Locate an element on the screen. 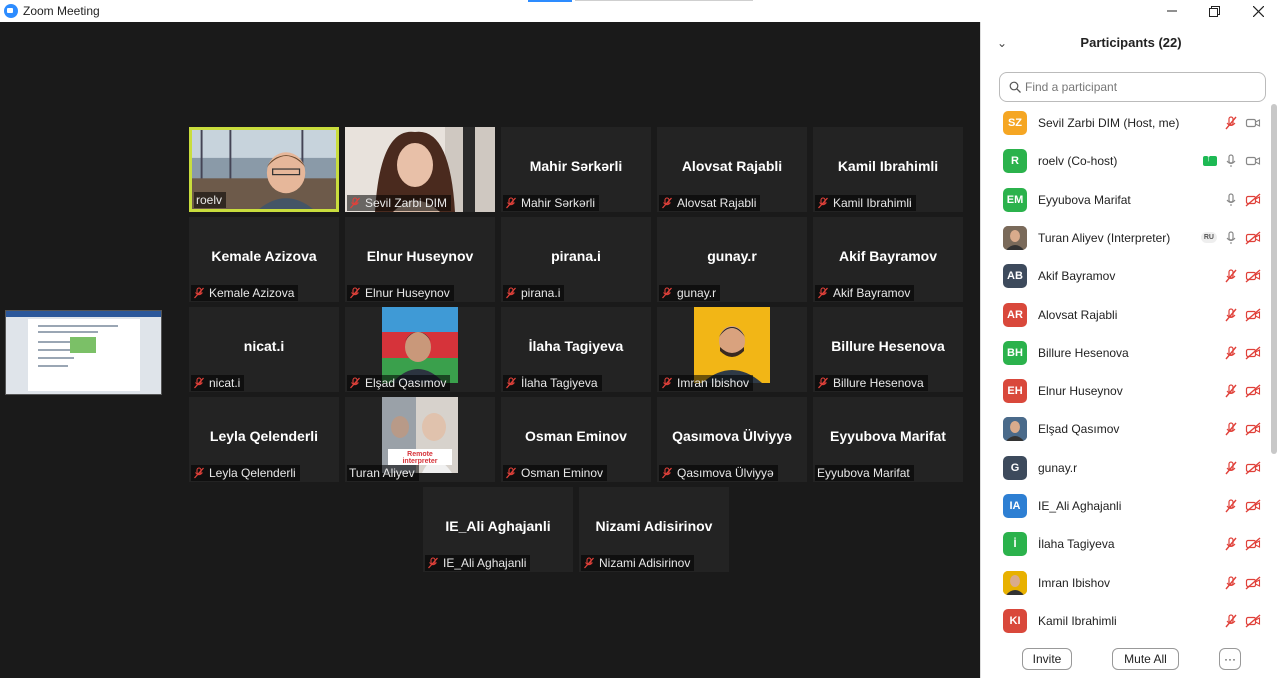 The height and width of the screenshot is (678, 1280). avatar-photo is located at coordinates (1015, 429).